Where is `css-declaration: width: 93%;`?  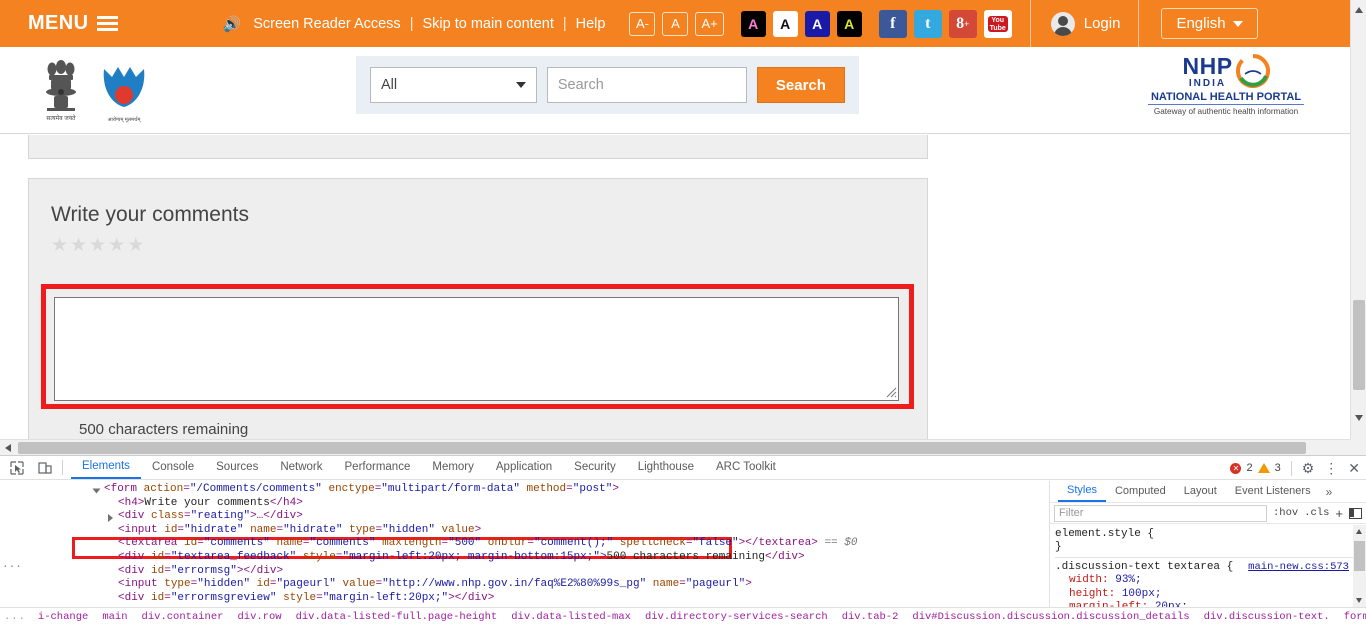 css-declaration: width: 93%; is located at coordinates (1204, 580).